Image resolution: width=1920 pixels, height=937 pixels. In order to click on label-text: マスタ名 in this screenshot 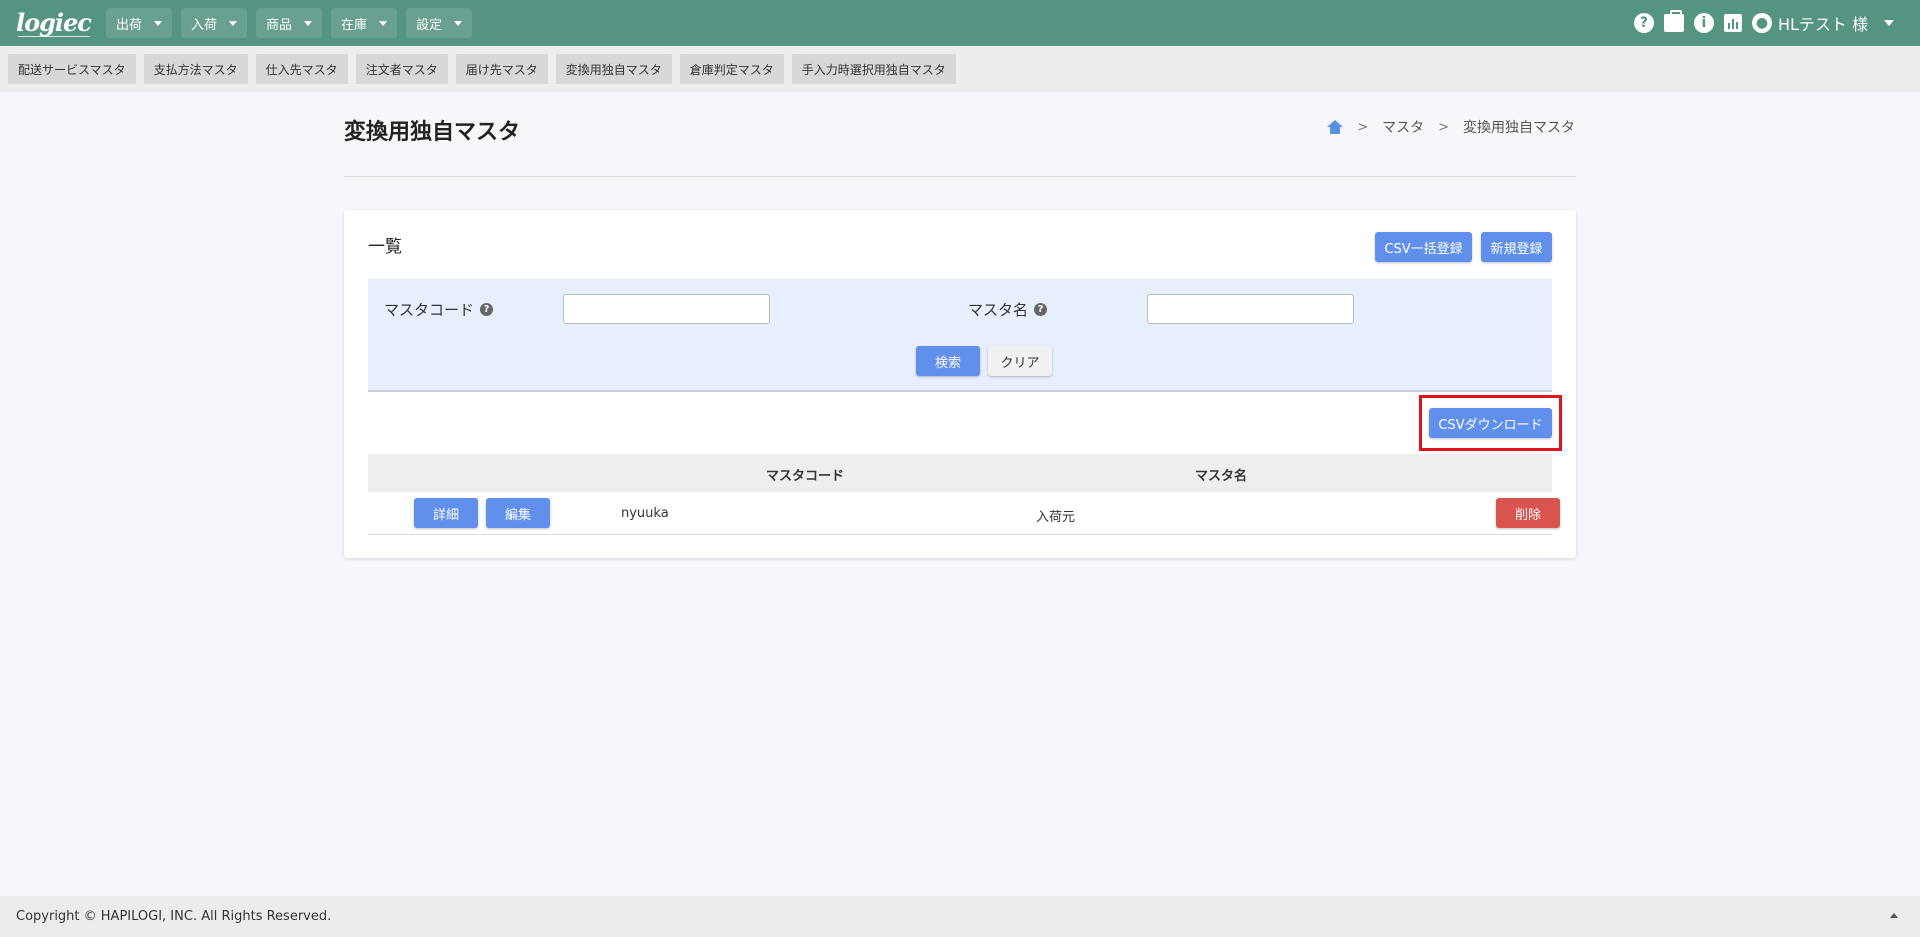, I will do `click(998, 310)`.